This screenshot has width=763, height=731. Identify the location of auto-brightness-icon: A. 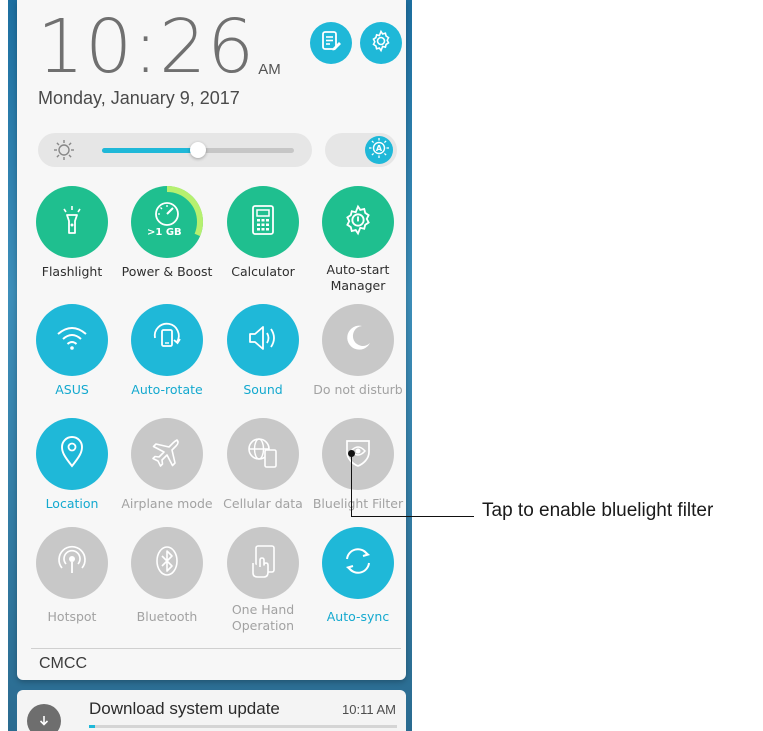
(379, 150).